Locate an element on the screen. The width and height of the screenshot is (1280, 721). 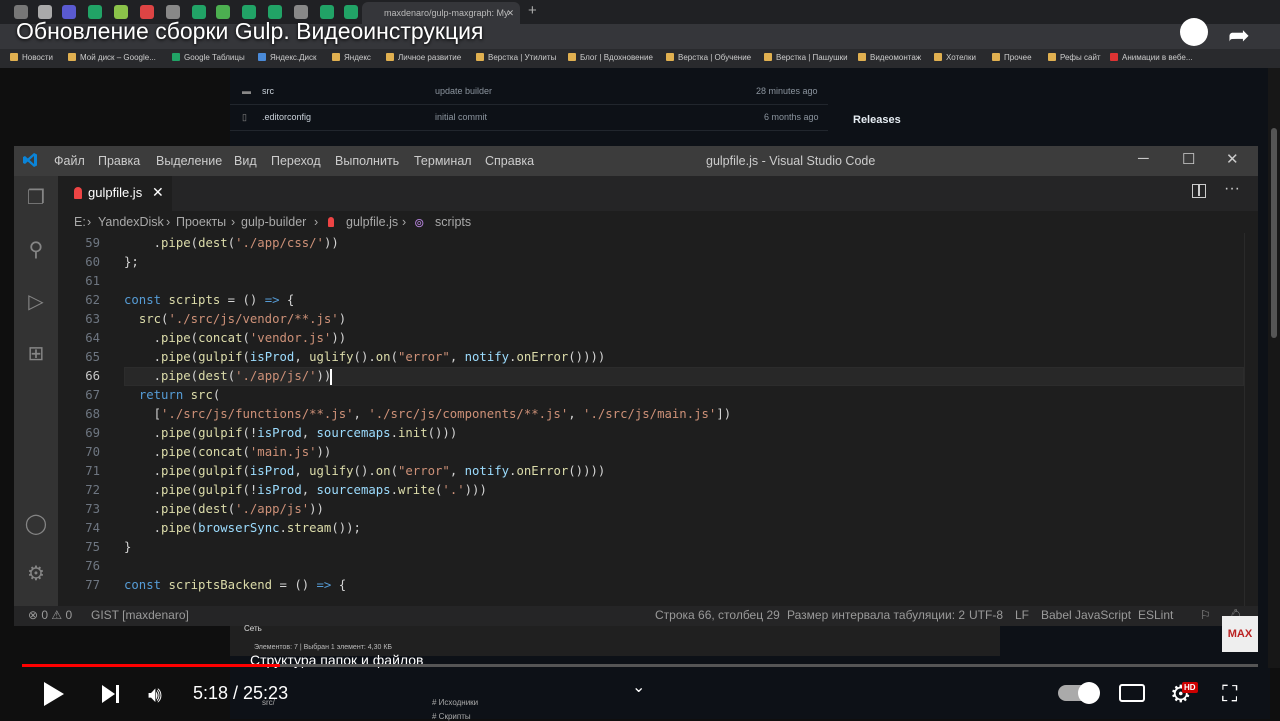
gist-indicator: GIST [maxdenaro] is located at coordinates (140, 615).